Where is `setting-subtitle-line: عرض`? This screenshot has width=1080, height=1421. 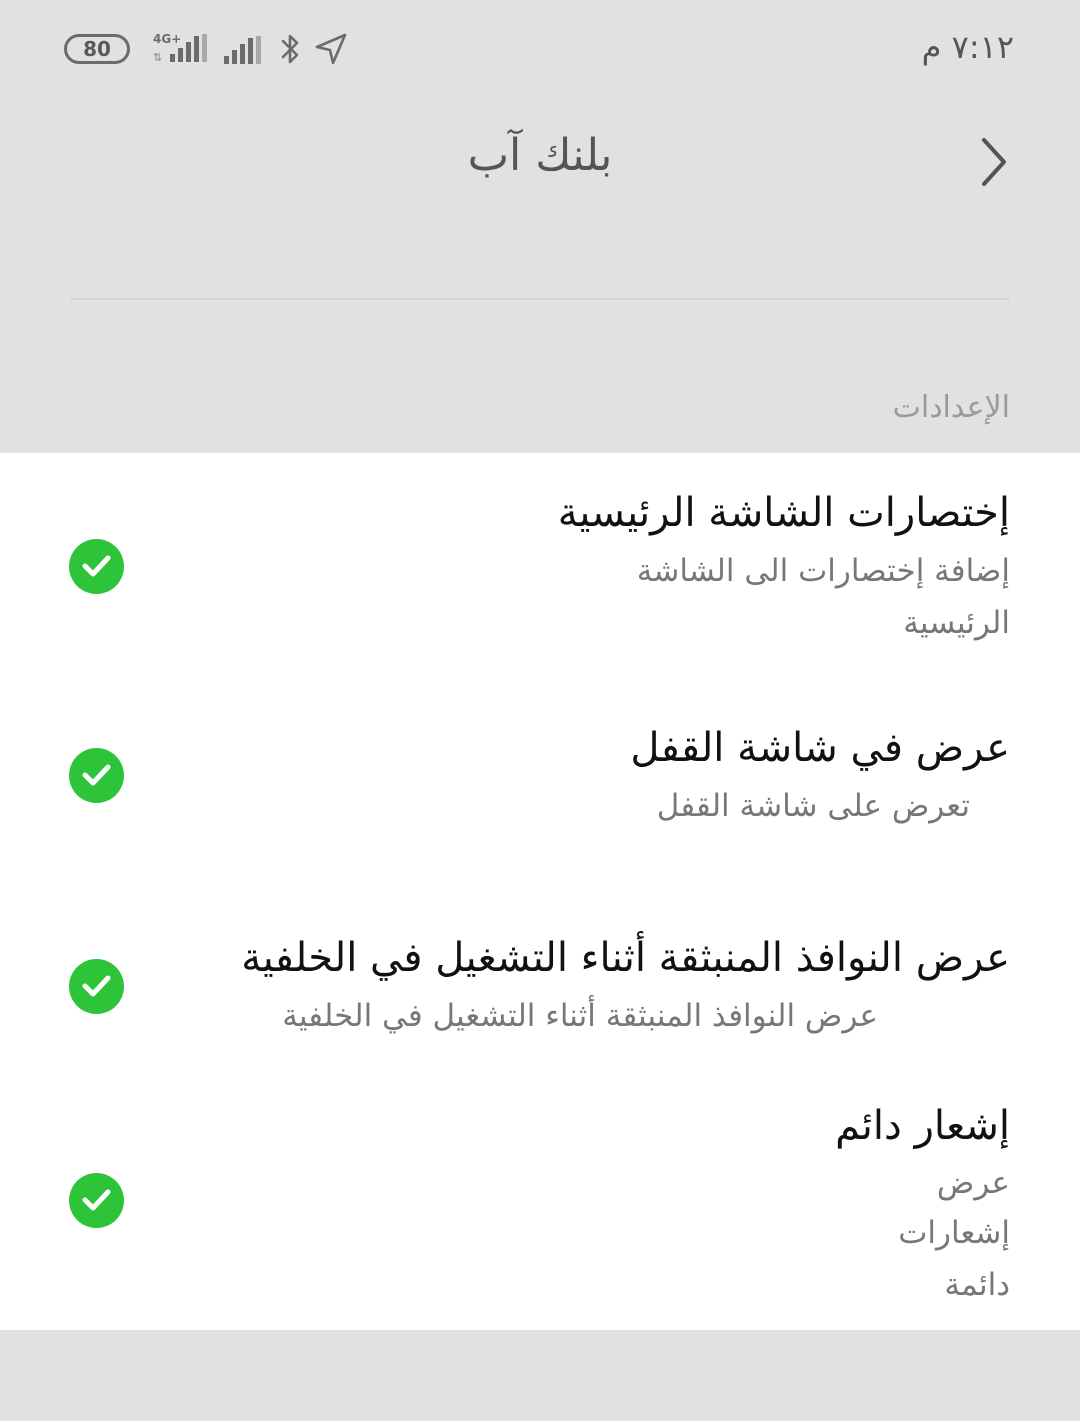 setting-subtitle-line: عرض is located at coordinates (973, 1183).